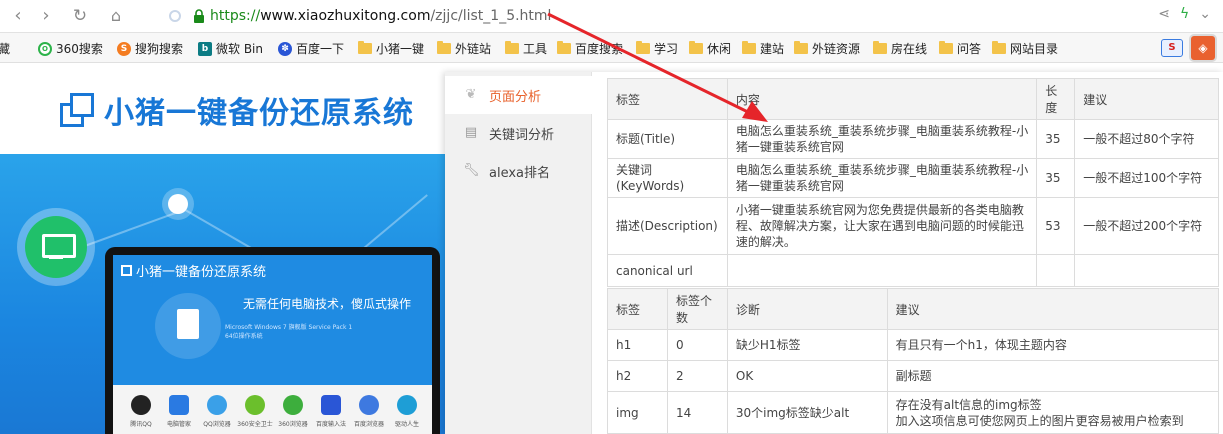 This screenshot has height=434, width=1223. Describe the element at coordinates (259, 113) in the screenshot. I see `brand-title: 小猪一键备份还原系统` at that location.